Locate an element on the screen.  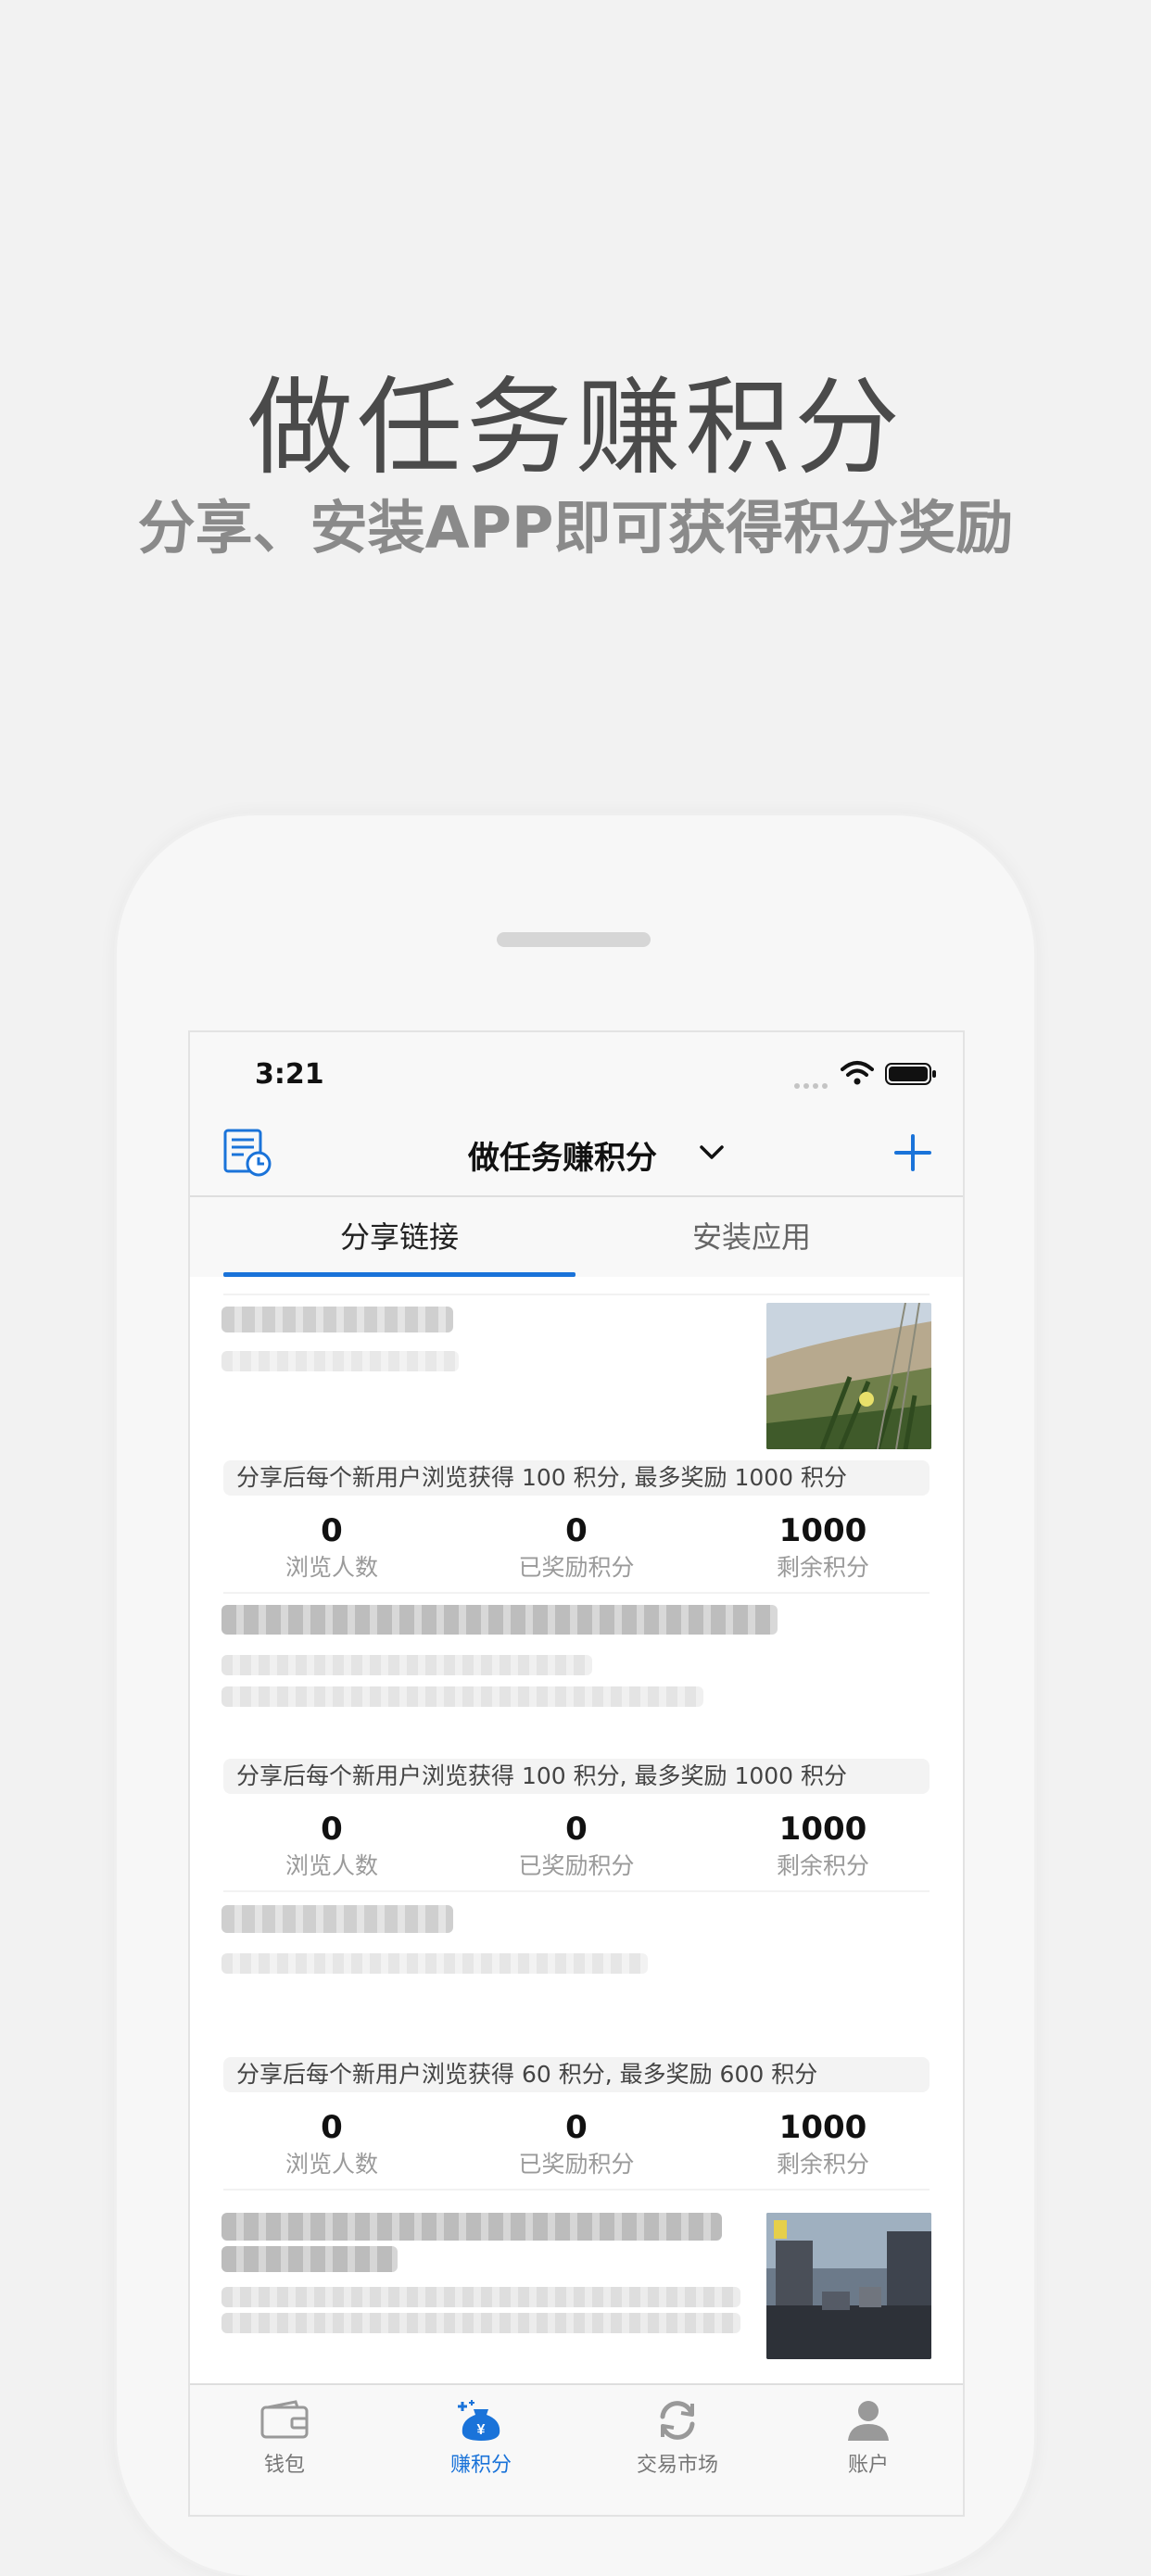
promo-subtitle: 分享、安装APP即可获得积分奖励 is located at coordinates (575, 528).